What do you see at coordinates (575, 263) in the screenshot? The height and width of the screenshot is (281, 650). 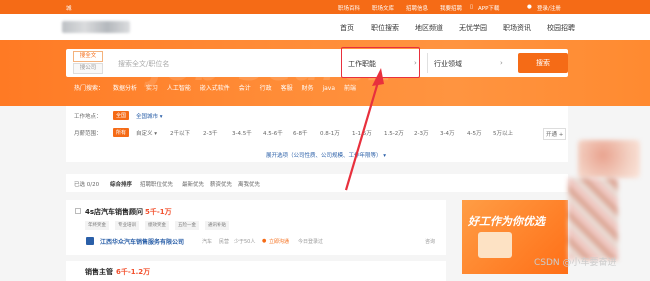 I see `csdn-watermark: CSDN @小车要奋进` at bounding box center [575, 263].